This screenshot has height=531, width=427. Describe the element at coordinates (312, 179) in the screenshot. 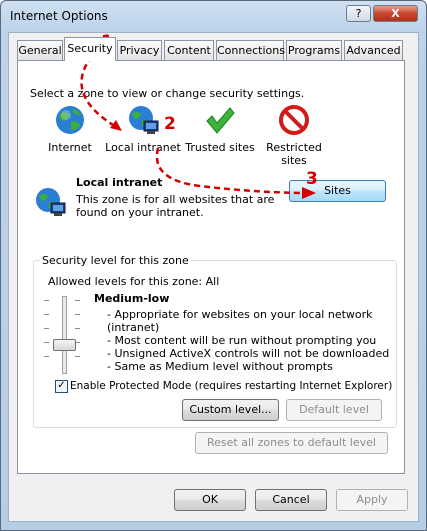

I see `annotation-step-3: 3` at that location.